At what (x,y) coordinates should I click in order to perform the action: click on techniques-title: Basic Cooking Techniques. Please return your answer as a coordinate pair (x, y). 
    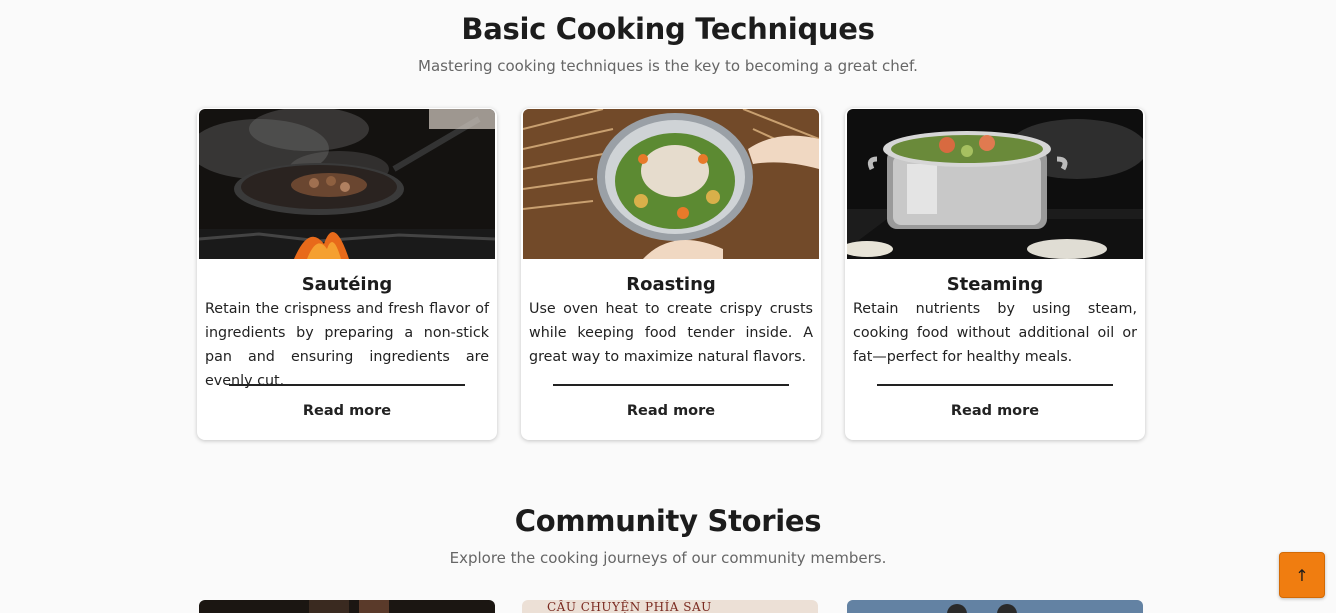
    Looking at the image, I should click on (668, 29).